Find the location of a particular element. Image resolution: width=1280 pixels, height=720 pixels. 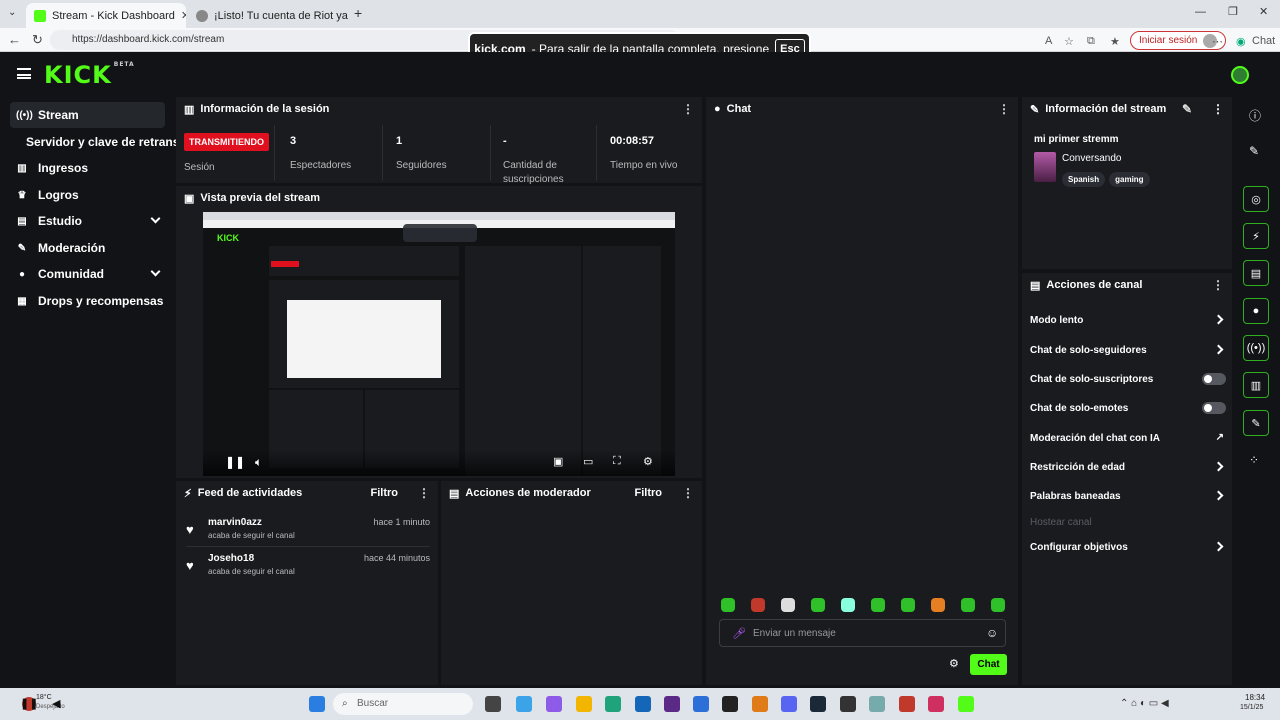

sidebar-item-ingresos: ▥ Ingresos is located at coordinates (87, 168).